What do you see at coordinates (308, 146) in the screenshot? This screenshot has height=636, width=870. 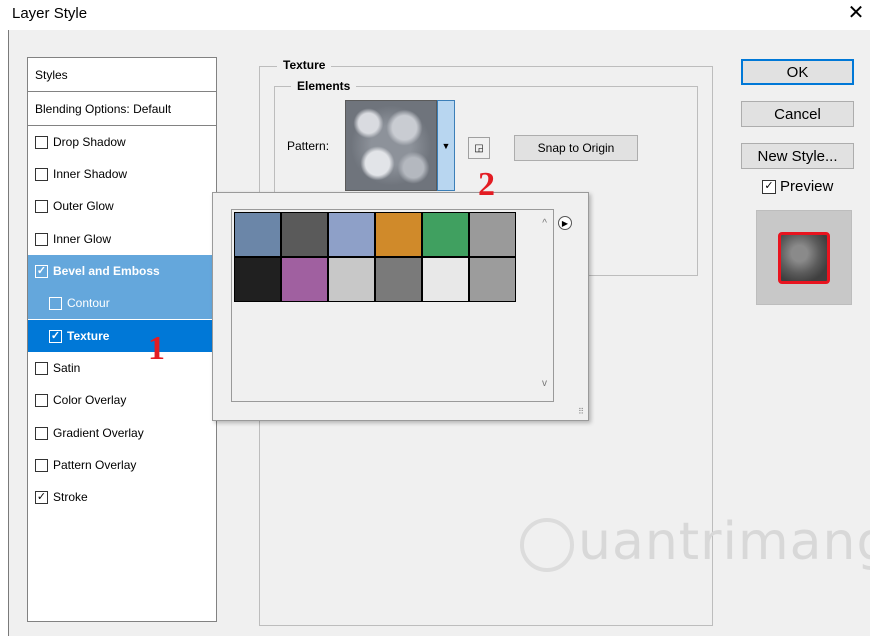 I see `pattern-label: Pattern:` at bounding box center [308, 146].